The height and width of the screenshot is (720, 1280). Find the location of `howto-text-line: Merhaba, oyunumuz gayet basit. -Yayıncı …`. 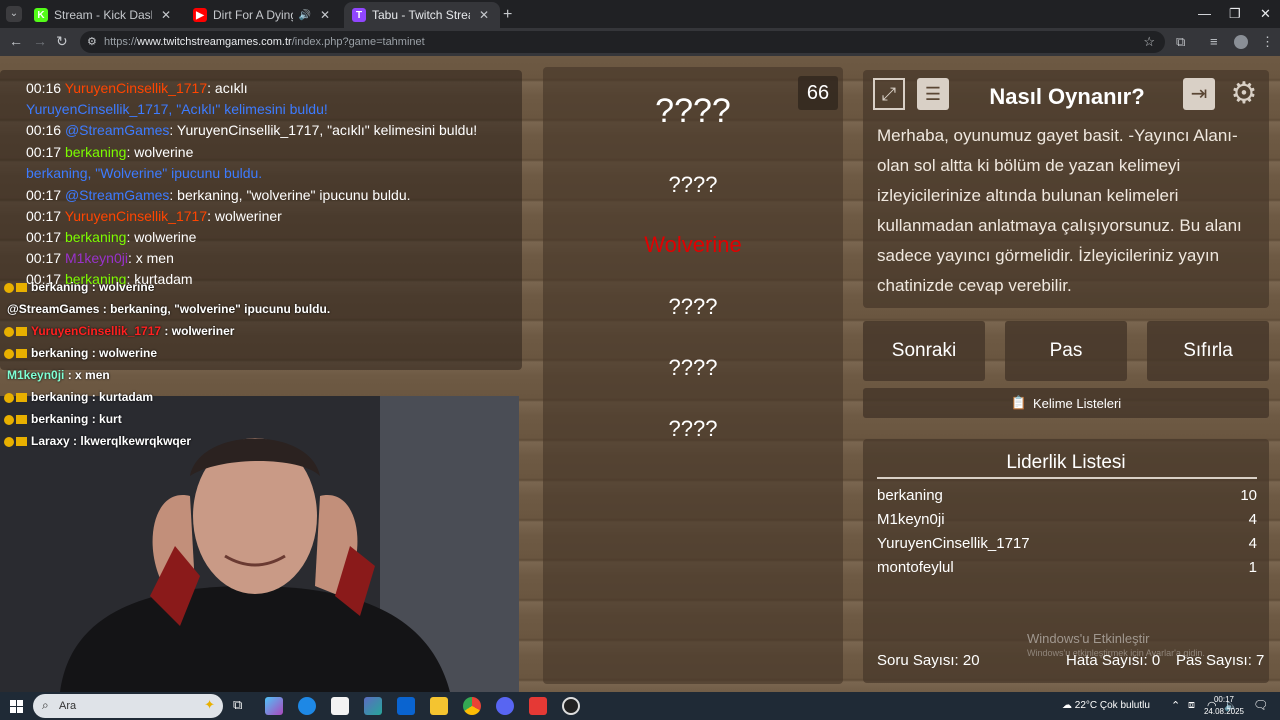

howto-text-line: Merhaba, oyunumuz gayet basit. -Yayıncı … is located at coordinates (1057, 135).